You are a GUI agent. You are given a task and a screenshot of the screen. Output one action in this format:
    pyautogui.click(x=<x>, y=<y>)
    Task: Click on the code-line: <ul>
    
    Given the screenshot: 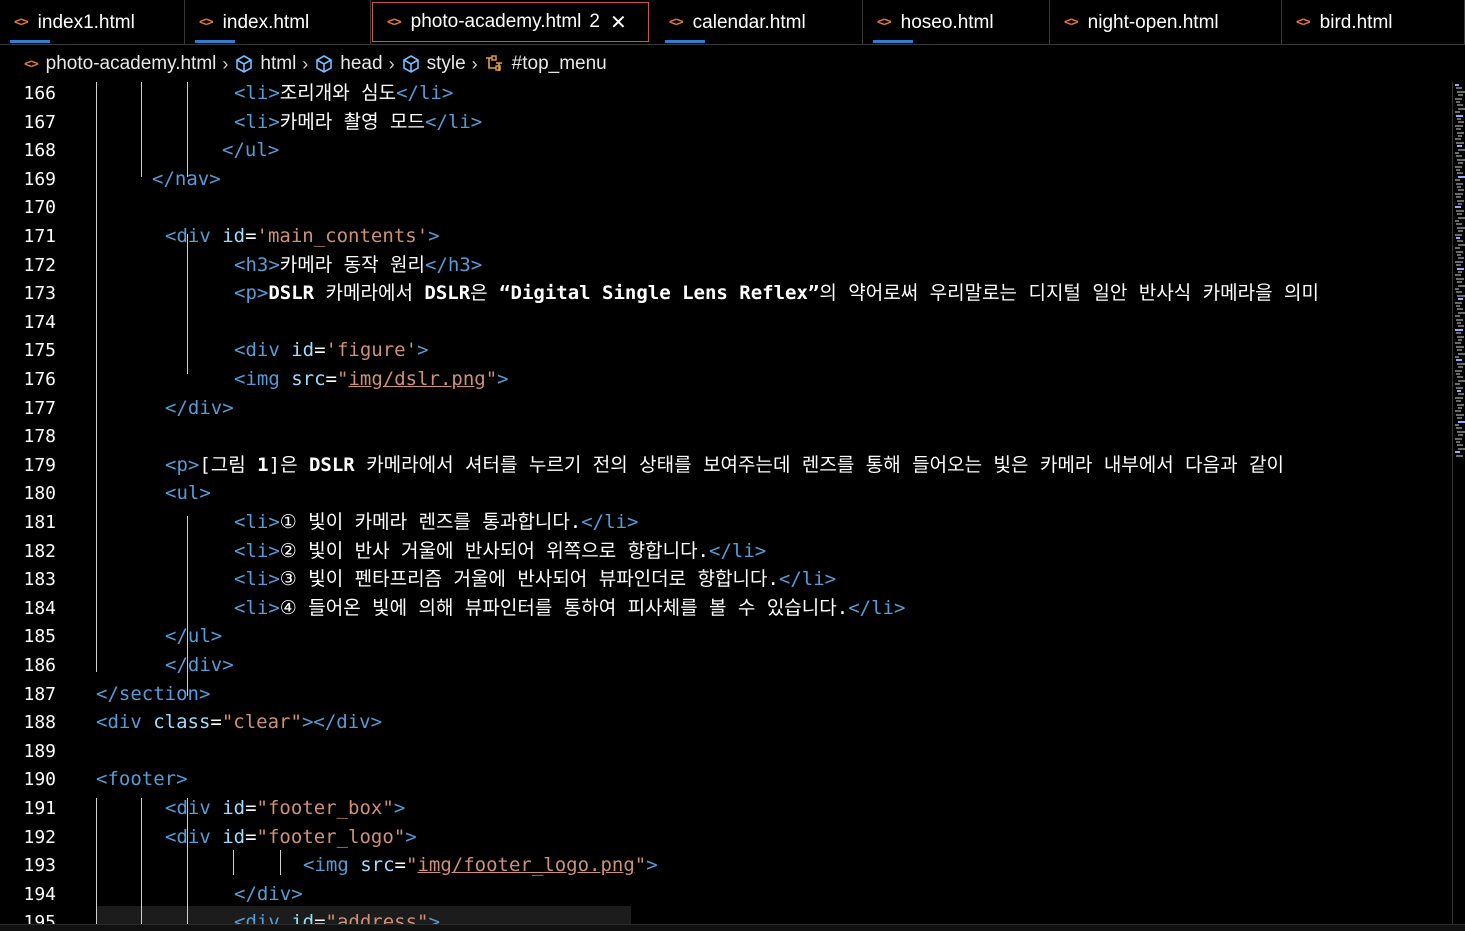 What is the action you would take?
    pyautogui.click(x=188, y=493)
    